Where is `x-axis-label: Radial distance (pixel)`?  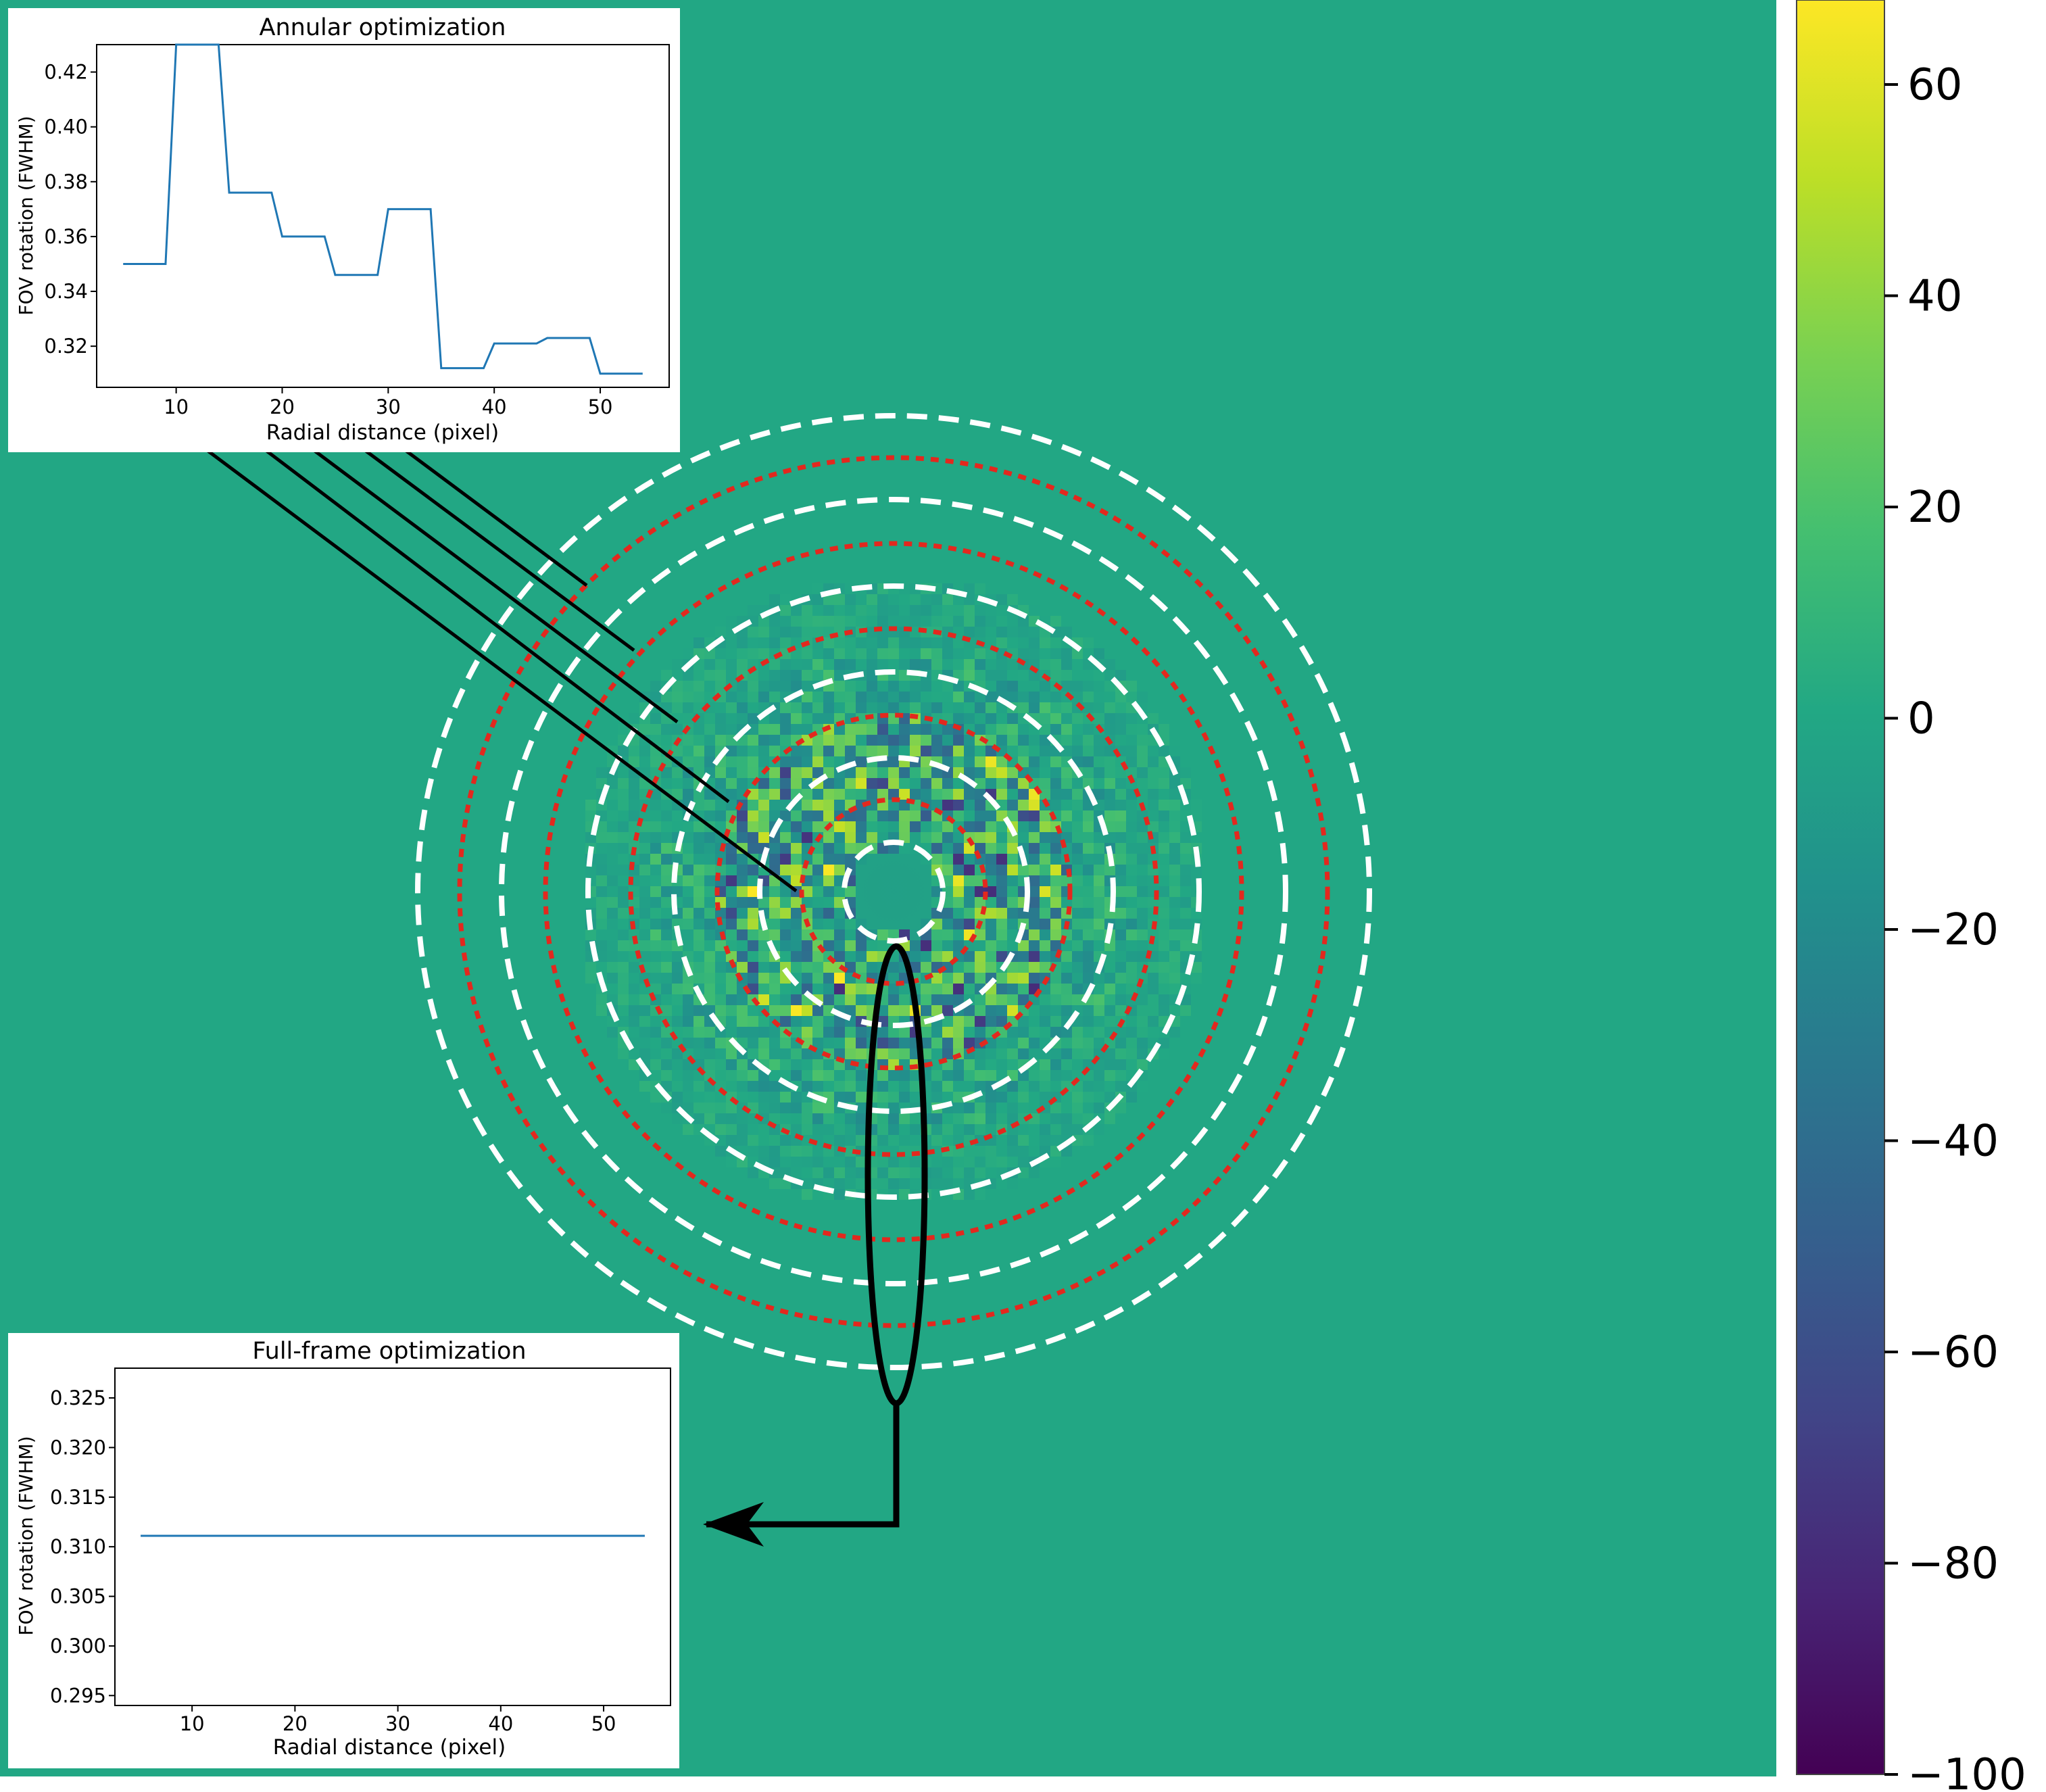
x-axis-label: Radial distance (pixel) is located at coordinates (389, 1747).